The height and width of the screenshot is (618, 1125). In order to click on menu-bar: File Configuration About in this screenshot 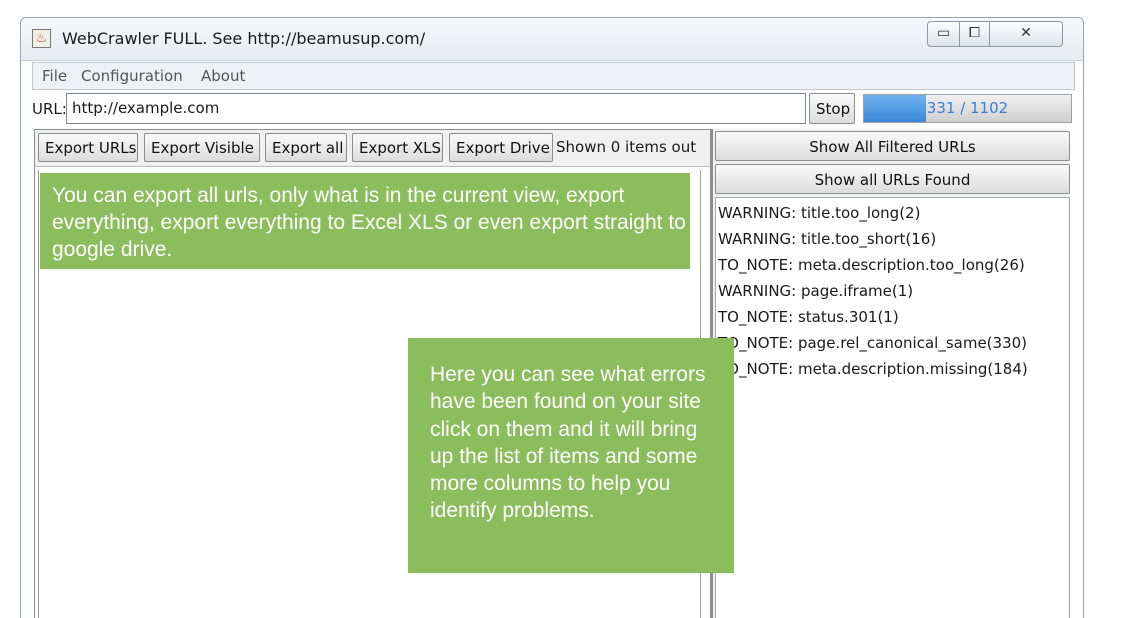, I will do `click(553, 76)`.